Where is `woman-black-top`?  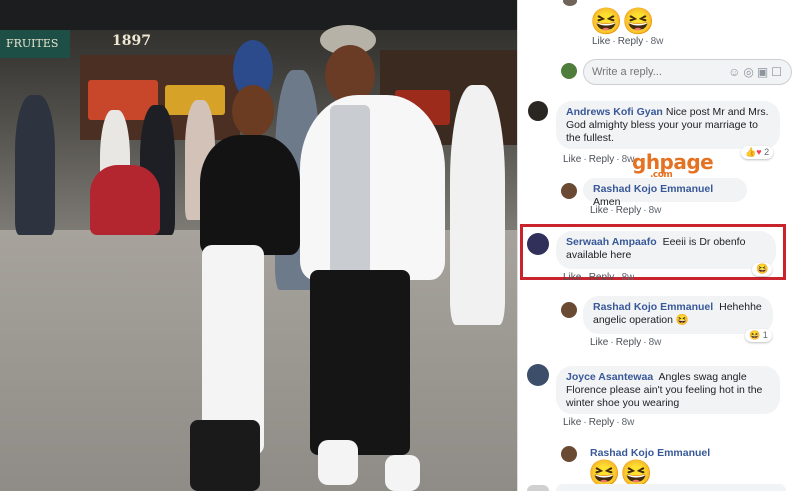
woman-black-top is located at coordinates (250, 195).